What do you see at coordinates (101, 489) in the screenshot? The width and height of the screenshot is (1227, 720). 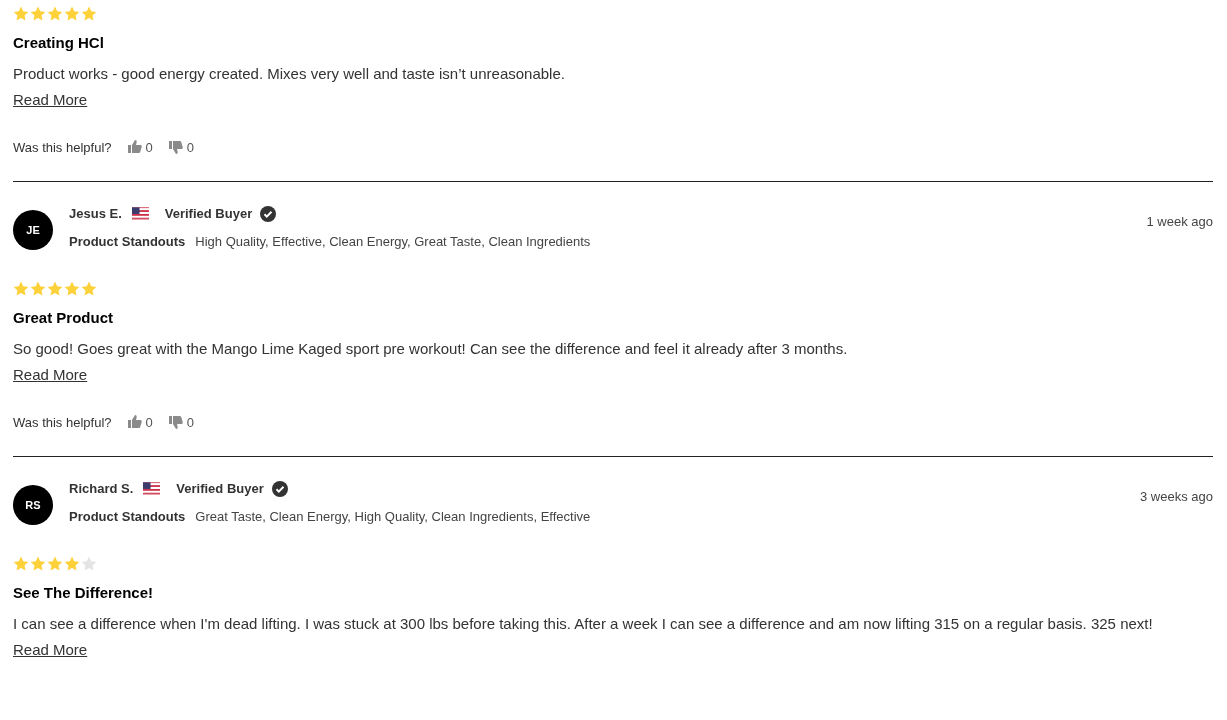 I see `reviewer-name: Richard S.` at bounding box center [101, 489].